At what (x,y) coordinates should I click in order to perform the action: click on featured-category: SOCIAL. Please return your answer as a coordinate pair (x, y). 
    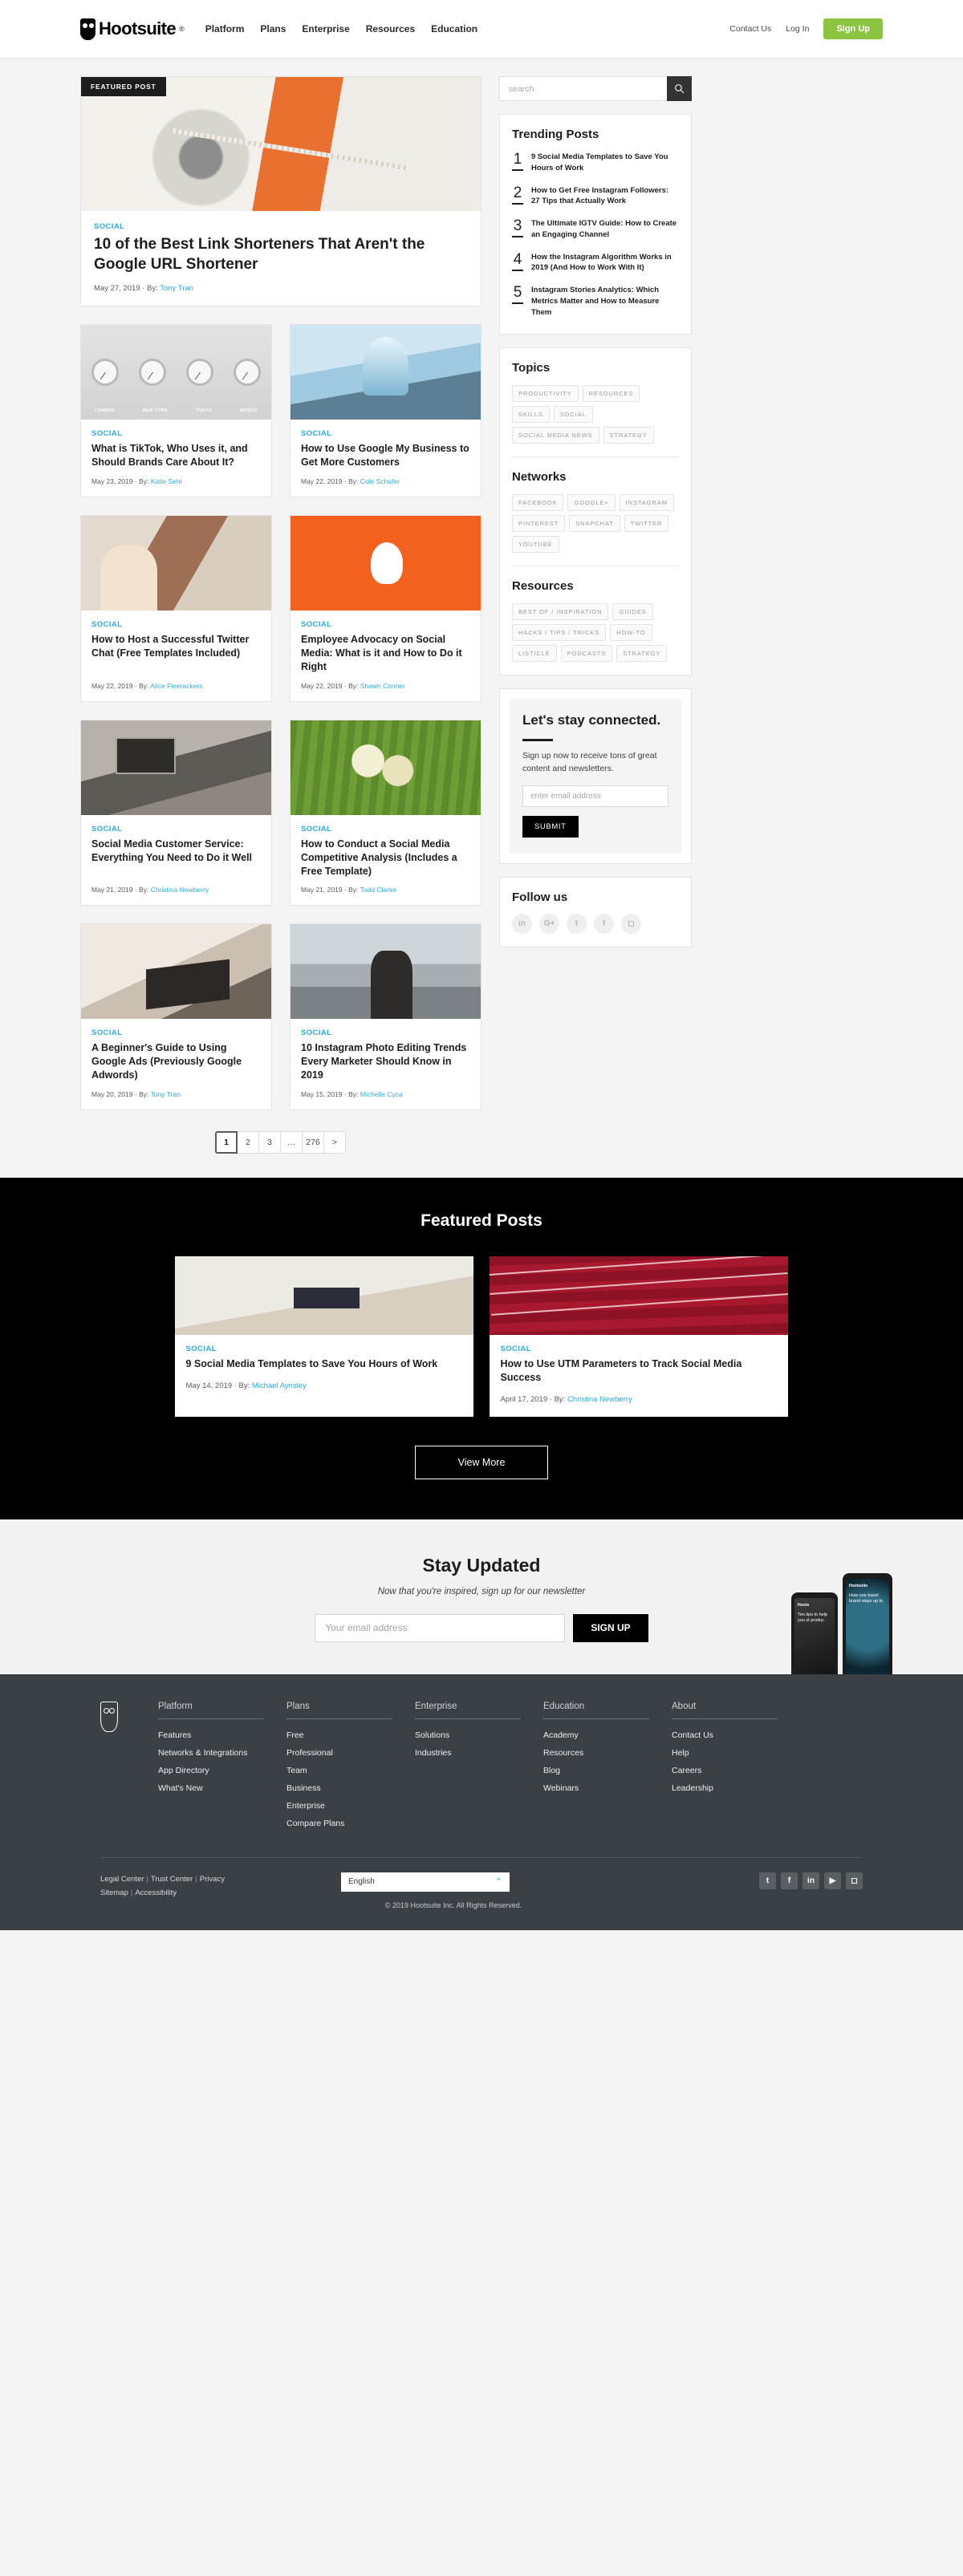
    Looking at the image, I should click on (281, 226).